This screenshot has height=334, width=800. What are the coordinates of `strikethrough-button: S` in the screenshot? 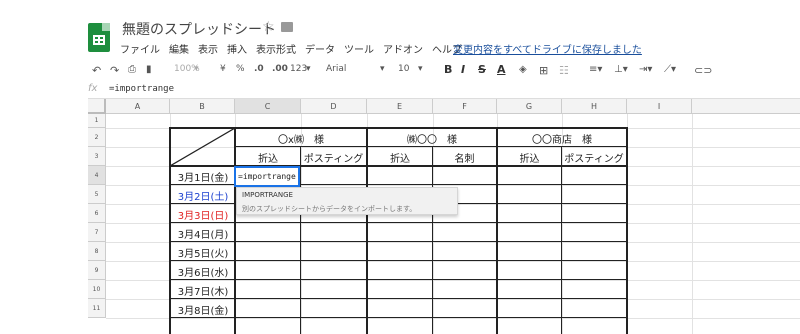 It's located at (482, 69).